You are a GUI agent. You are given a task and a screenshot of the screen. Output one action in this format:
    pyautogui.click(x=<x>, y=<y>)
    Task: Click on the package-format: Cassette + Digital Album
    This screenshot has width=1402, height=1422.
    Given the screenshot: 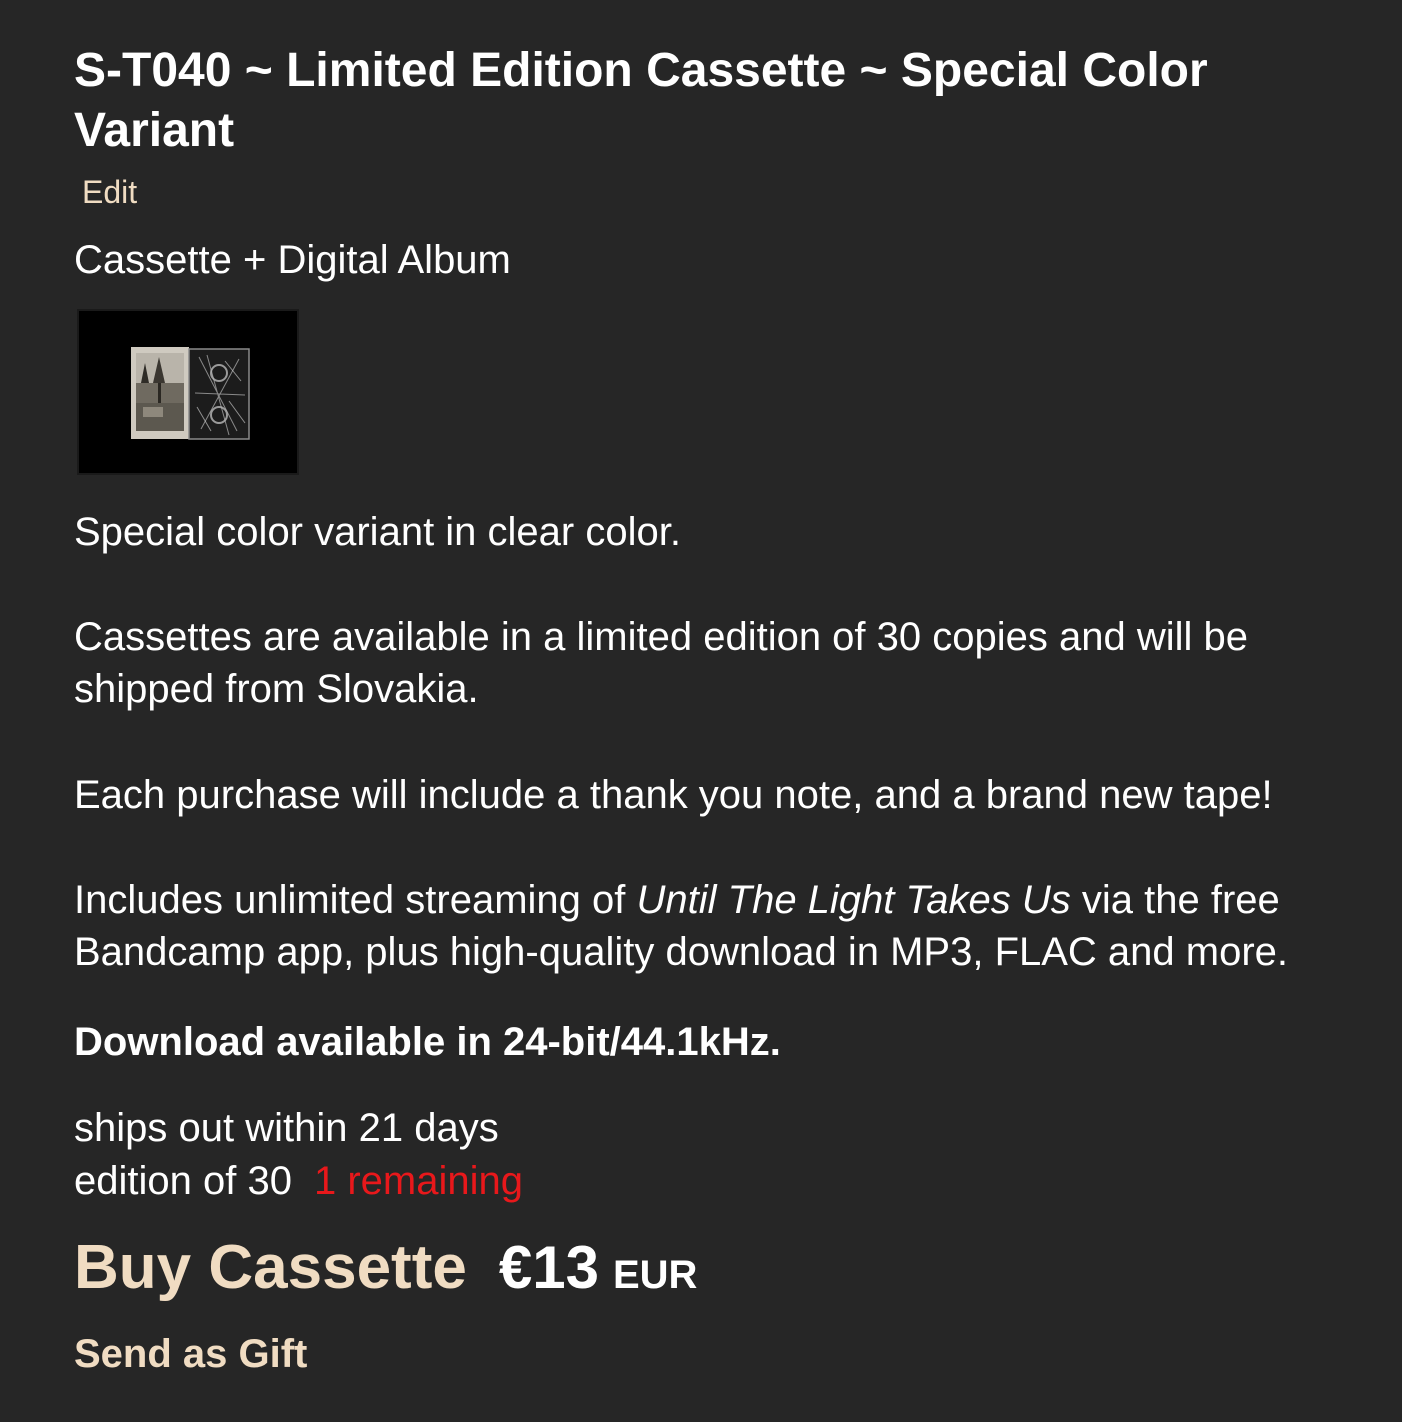 What is the action you would take?
    pyautogui.click(x=292, y=260)
    